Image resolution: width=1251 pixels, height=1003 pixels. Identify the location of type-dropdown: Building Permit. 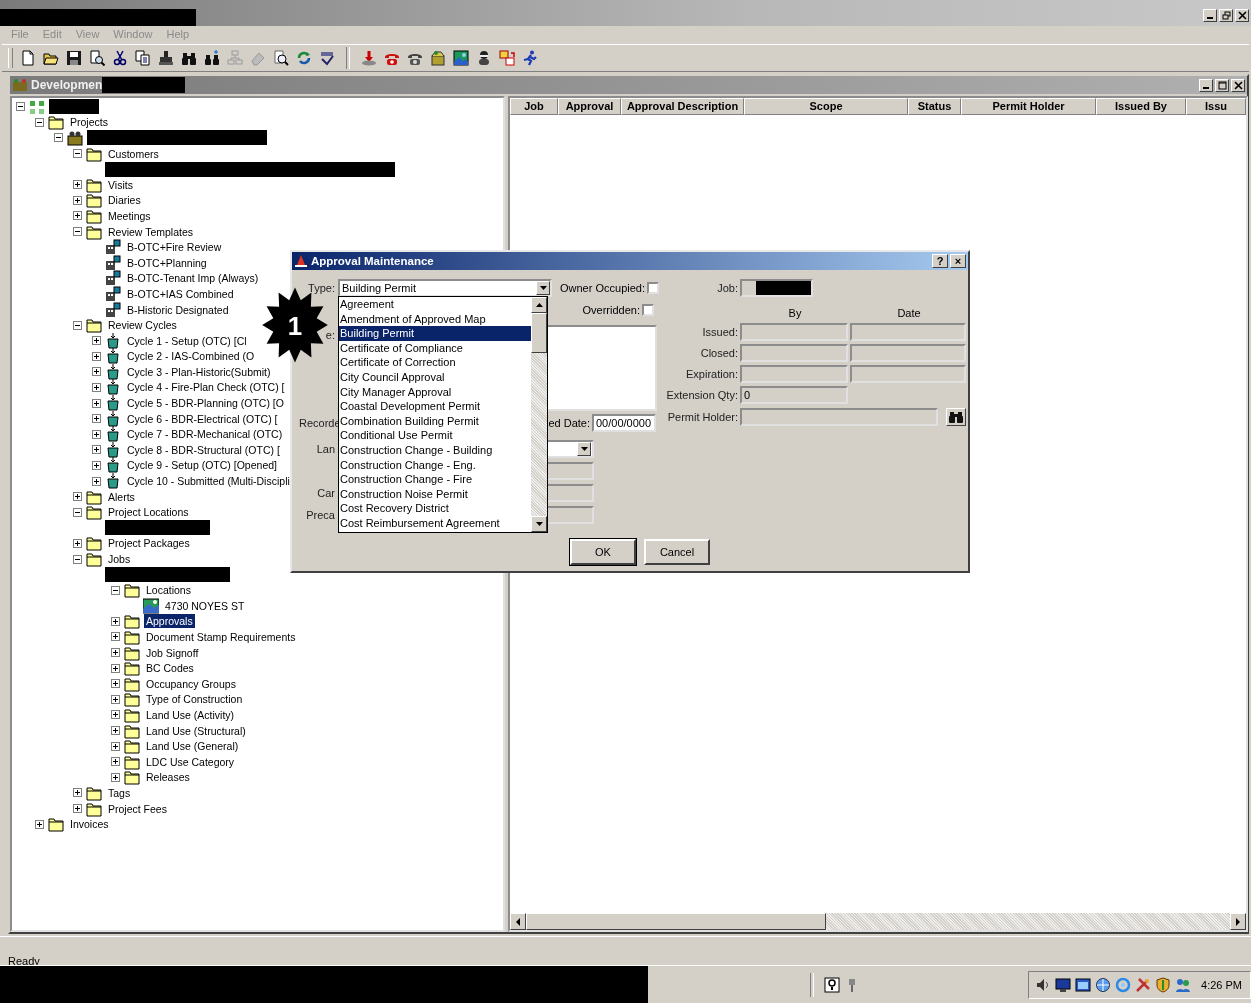
(445, 288).